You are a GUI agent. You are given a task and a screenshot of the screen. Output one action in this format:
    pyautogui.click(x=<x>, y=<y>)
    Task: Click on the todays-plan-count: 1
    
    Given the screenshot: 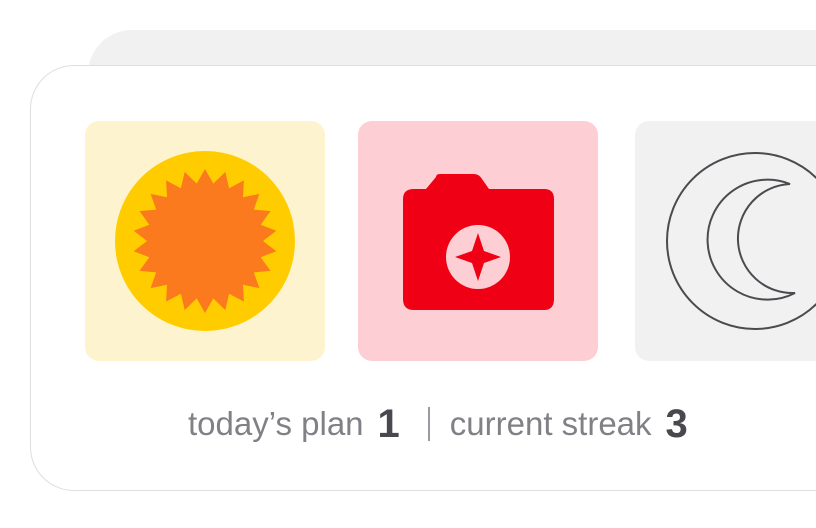 What is the action you would take?
    pyautogui.click(x=388, y=423)
    